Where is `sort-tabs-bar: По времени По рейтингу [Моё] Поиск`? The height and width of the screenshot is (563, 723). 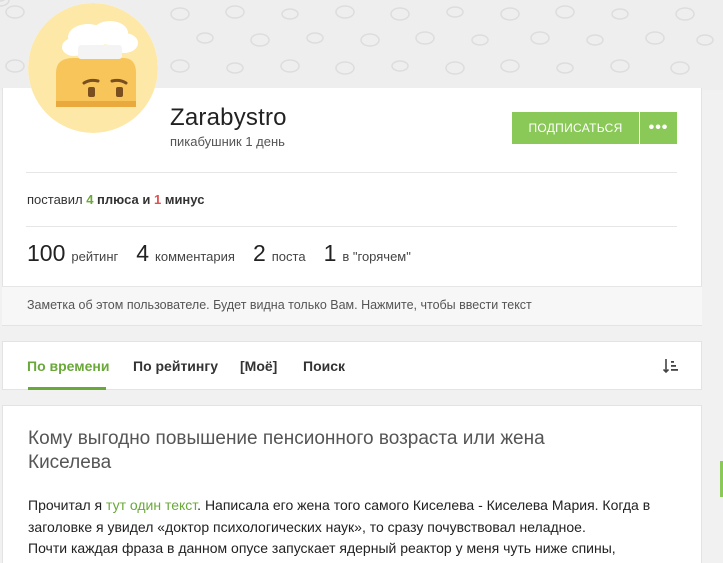 sort-tabs-bar: По времени По рейтингу [Моё] Поиск is located at coordinates (352, 365).